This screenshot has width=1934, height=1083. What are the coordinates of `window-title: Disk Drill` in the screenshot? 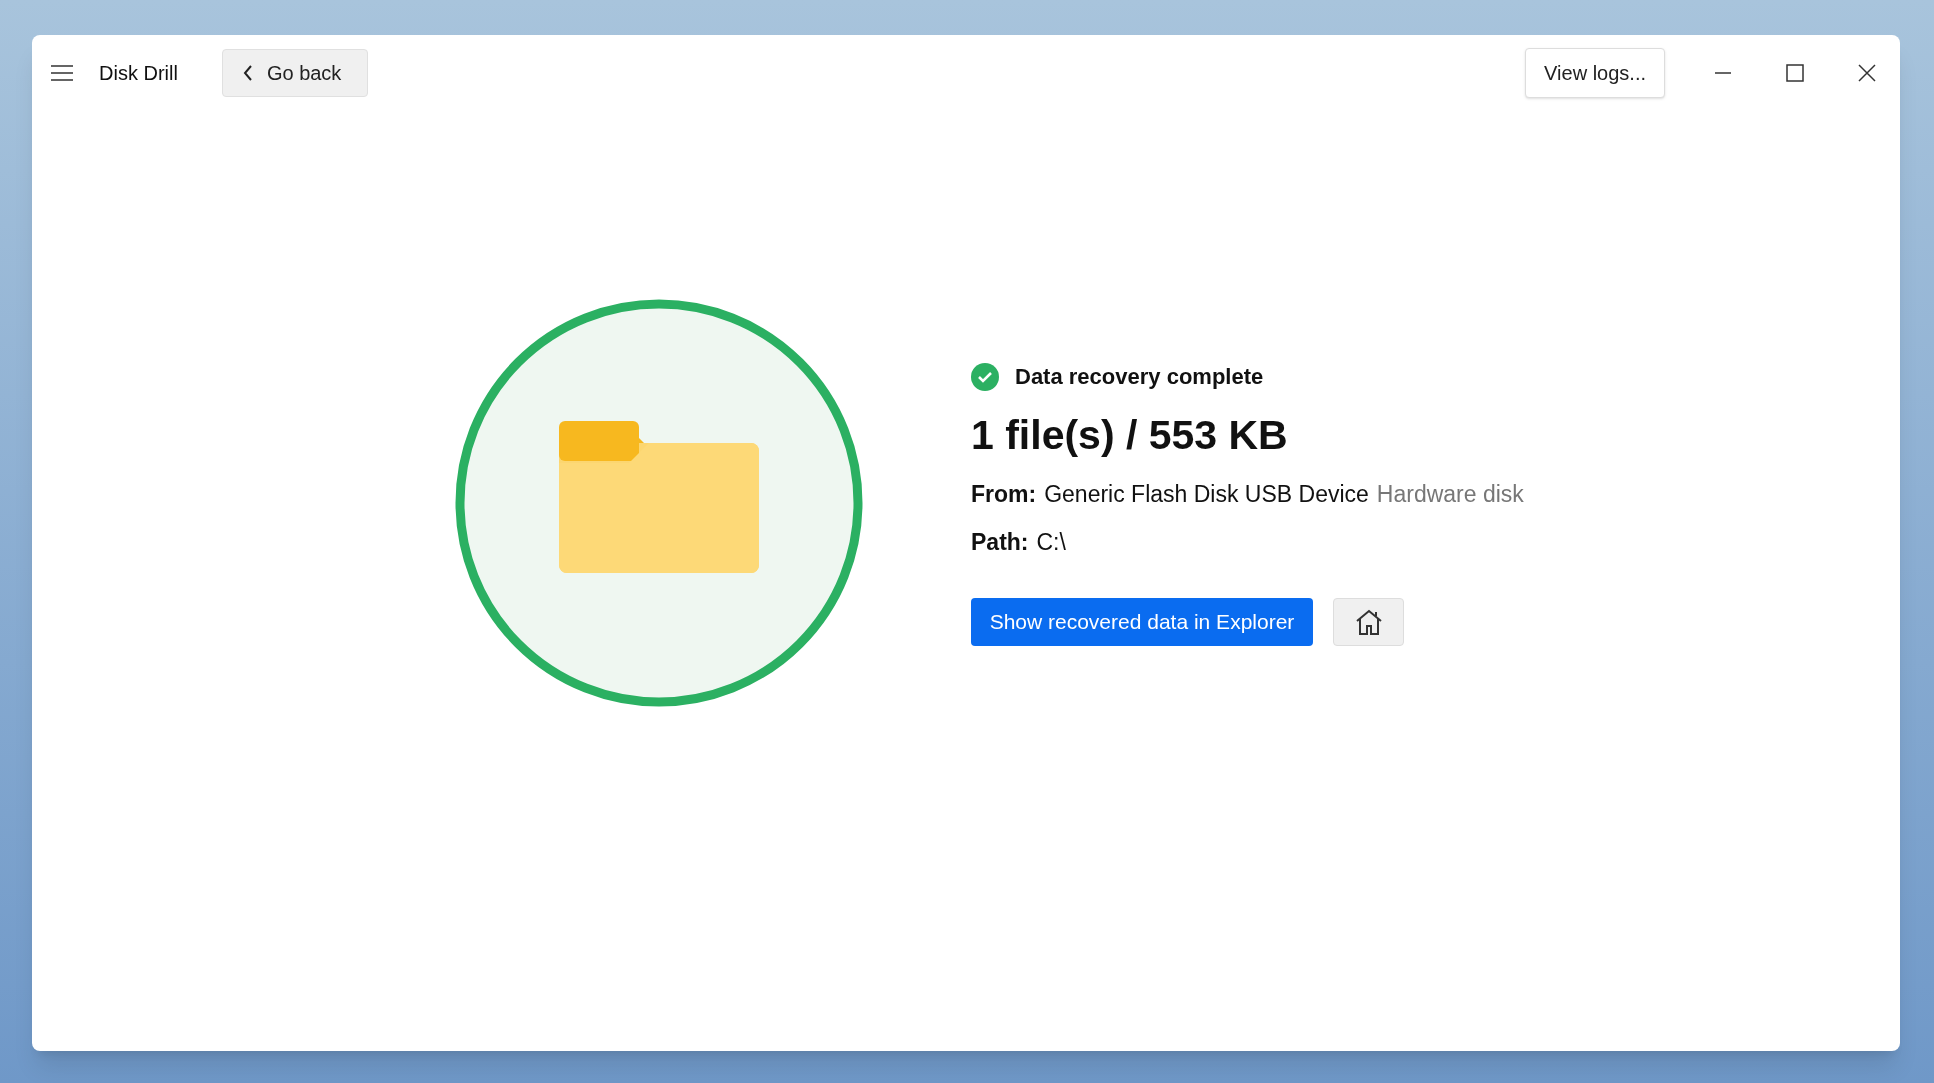 It's located at (138, 73).